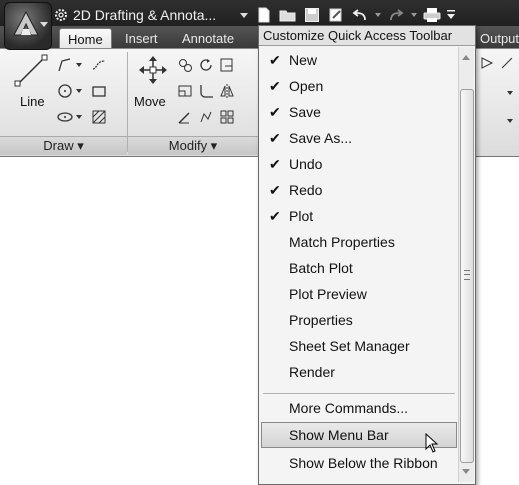 This screenshot has width=519, height=485. Describe the element at coordinates (306, 164) in the screenshot. I see `menu-item-label: Undo` at that location.